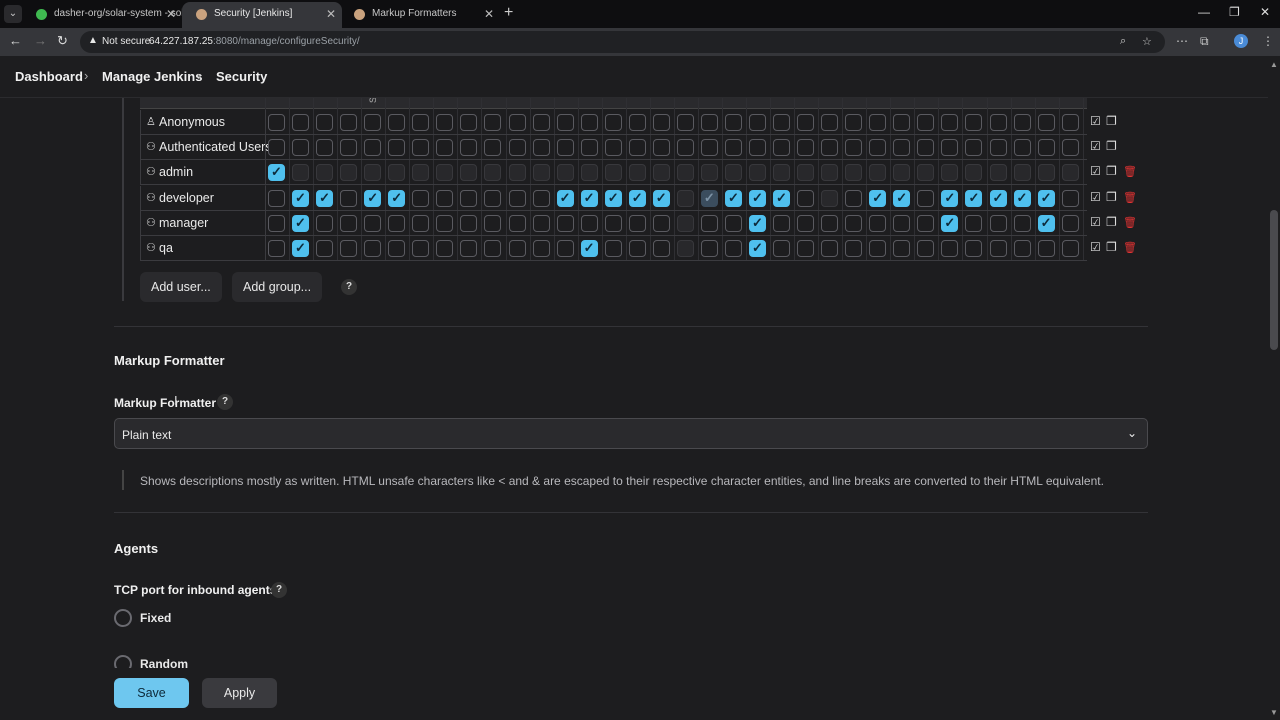 Image resolution: width=1280 pixels, height=720 pixels. I want to click on tab-search-icon: ⌄, so click(13, 14).